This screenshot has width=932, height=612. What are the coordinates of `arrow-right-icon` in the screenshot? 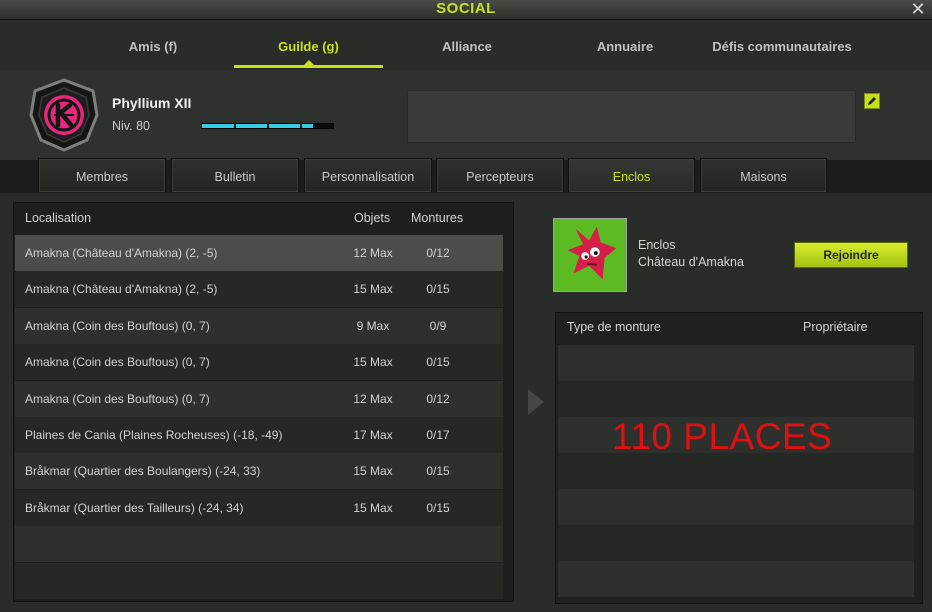 It's located at (536, 402).